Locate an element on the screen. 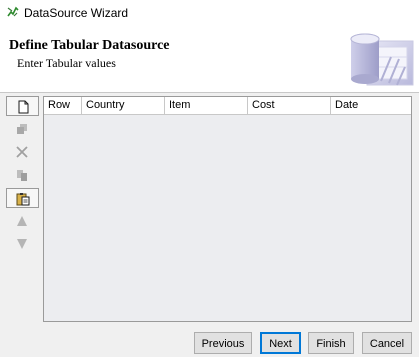 Image resolution: width=419 pixels, height=357 pixels. finish-button: Finish is located at coordinates (331, 343).